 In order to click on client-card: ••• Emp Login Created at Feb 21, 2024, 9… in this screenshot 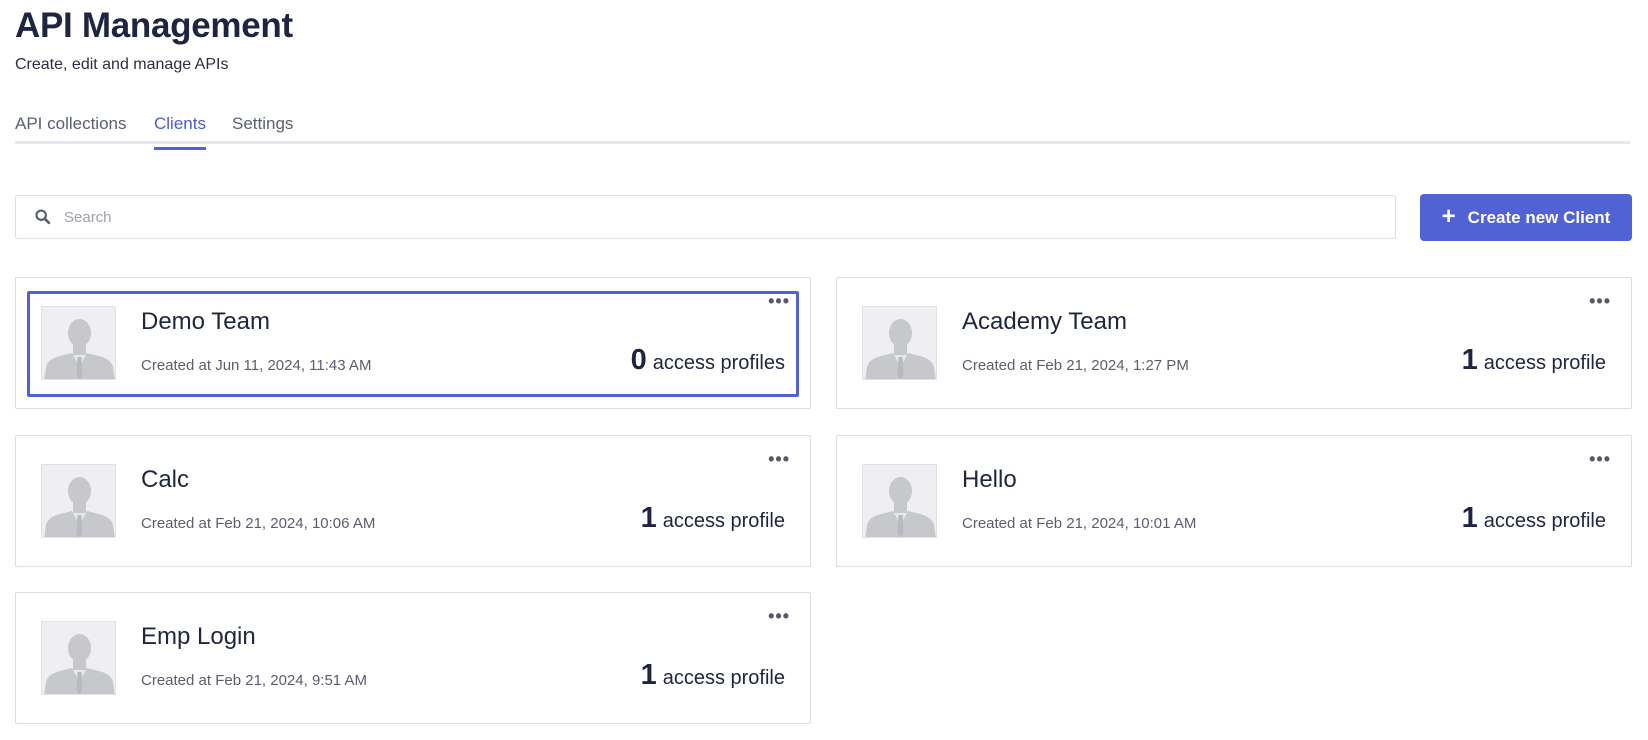, I will do `click(413, 658)`.